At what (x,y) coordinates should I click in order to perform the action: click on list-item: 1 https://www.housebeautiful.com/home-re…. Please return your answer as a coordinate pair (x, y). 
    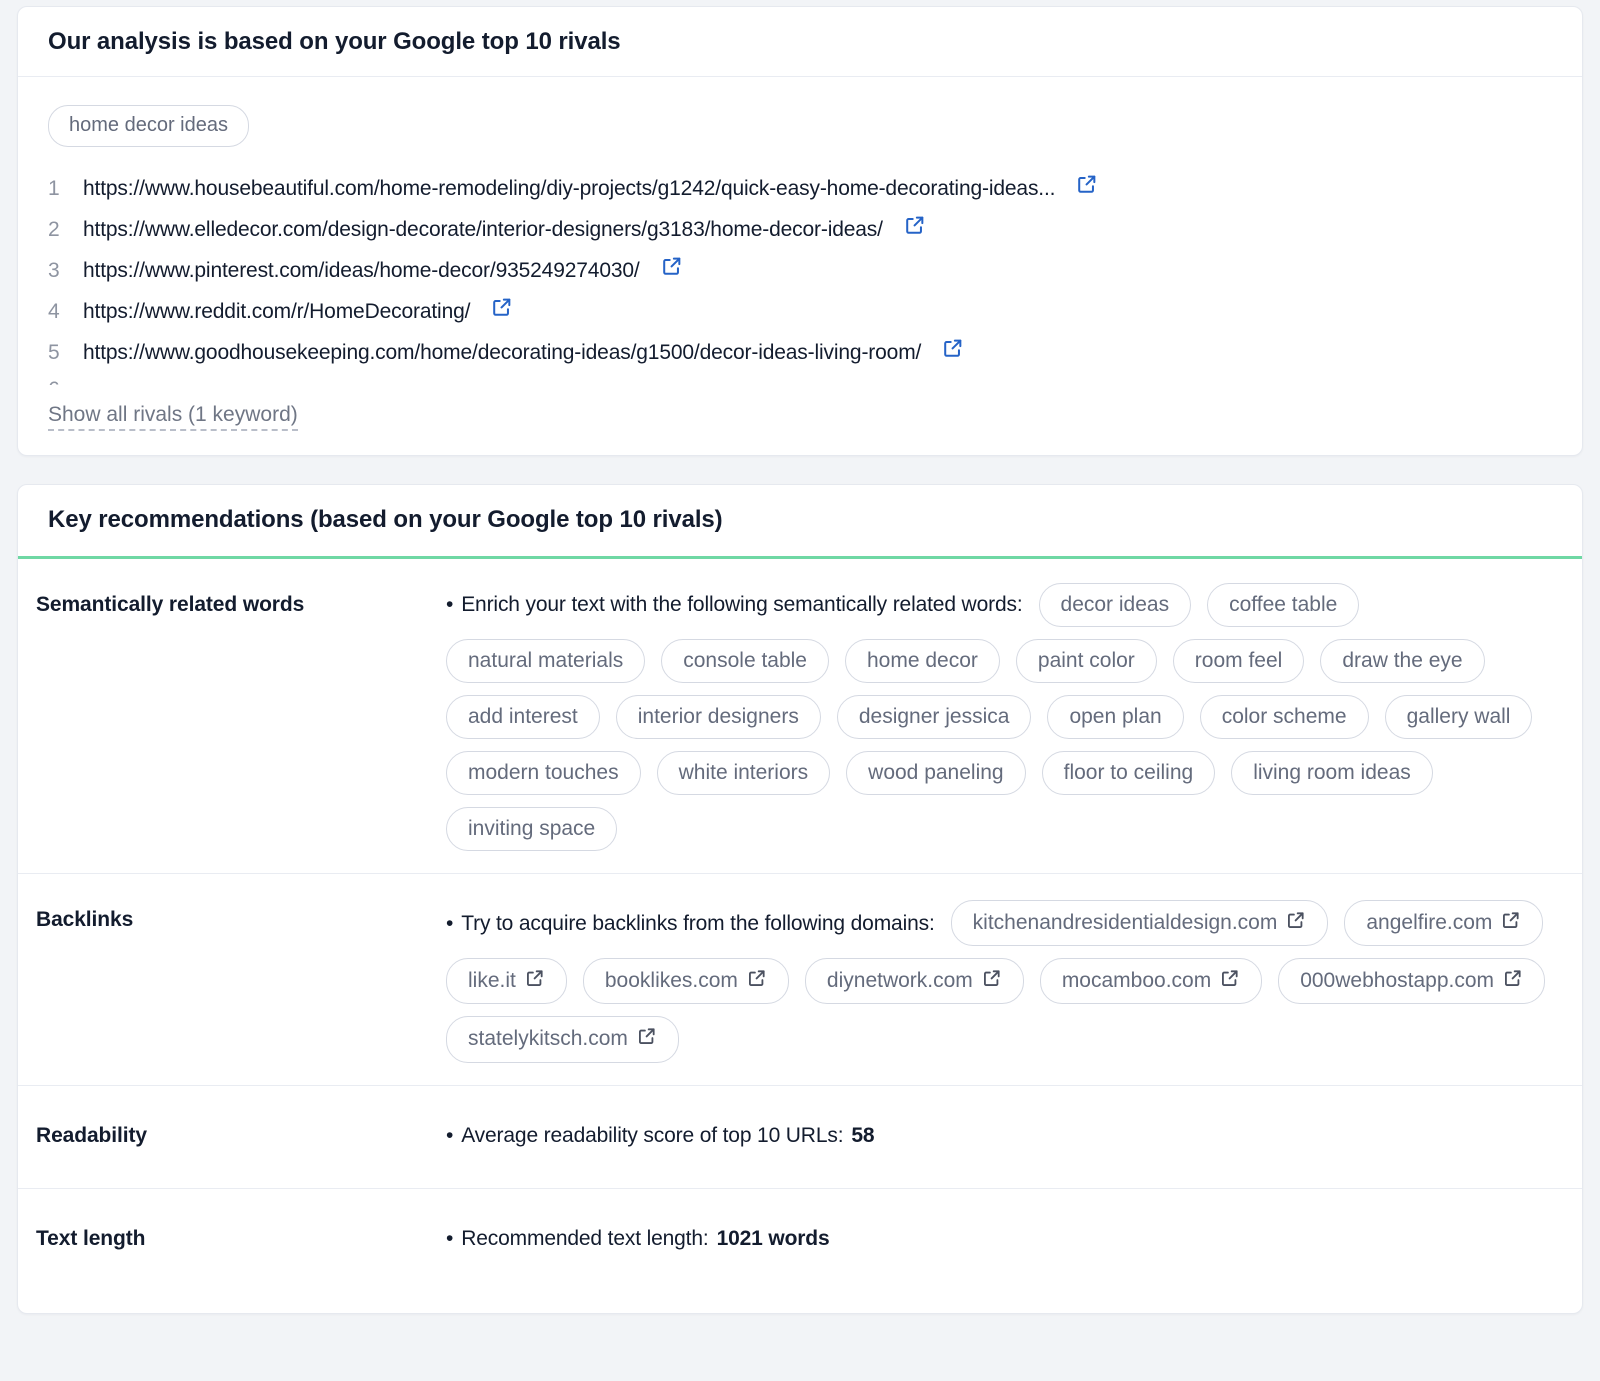
    Looking at the image, I should click on (800, 193).